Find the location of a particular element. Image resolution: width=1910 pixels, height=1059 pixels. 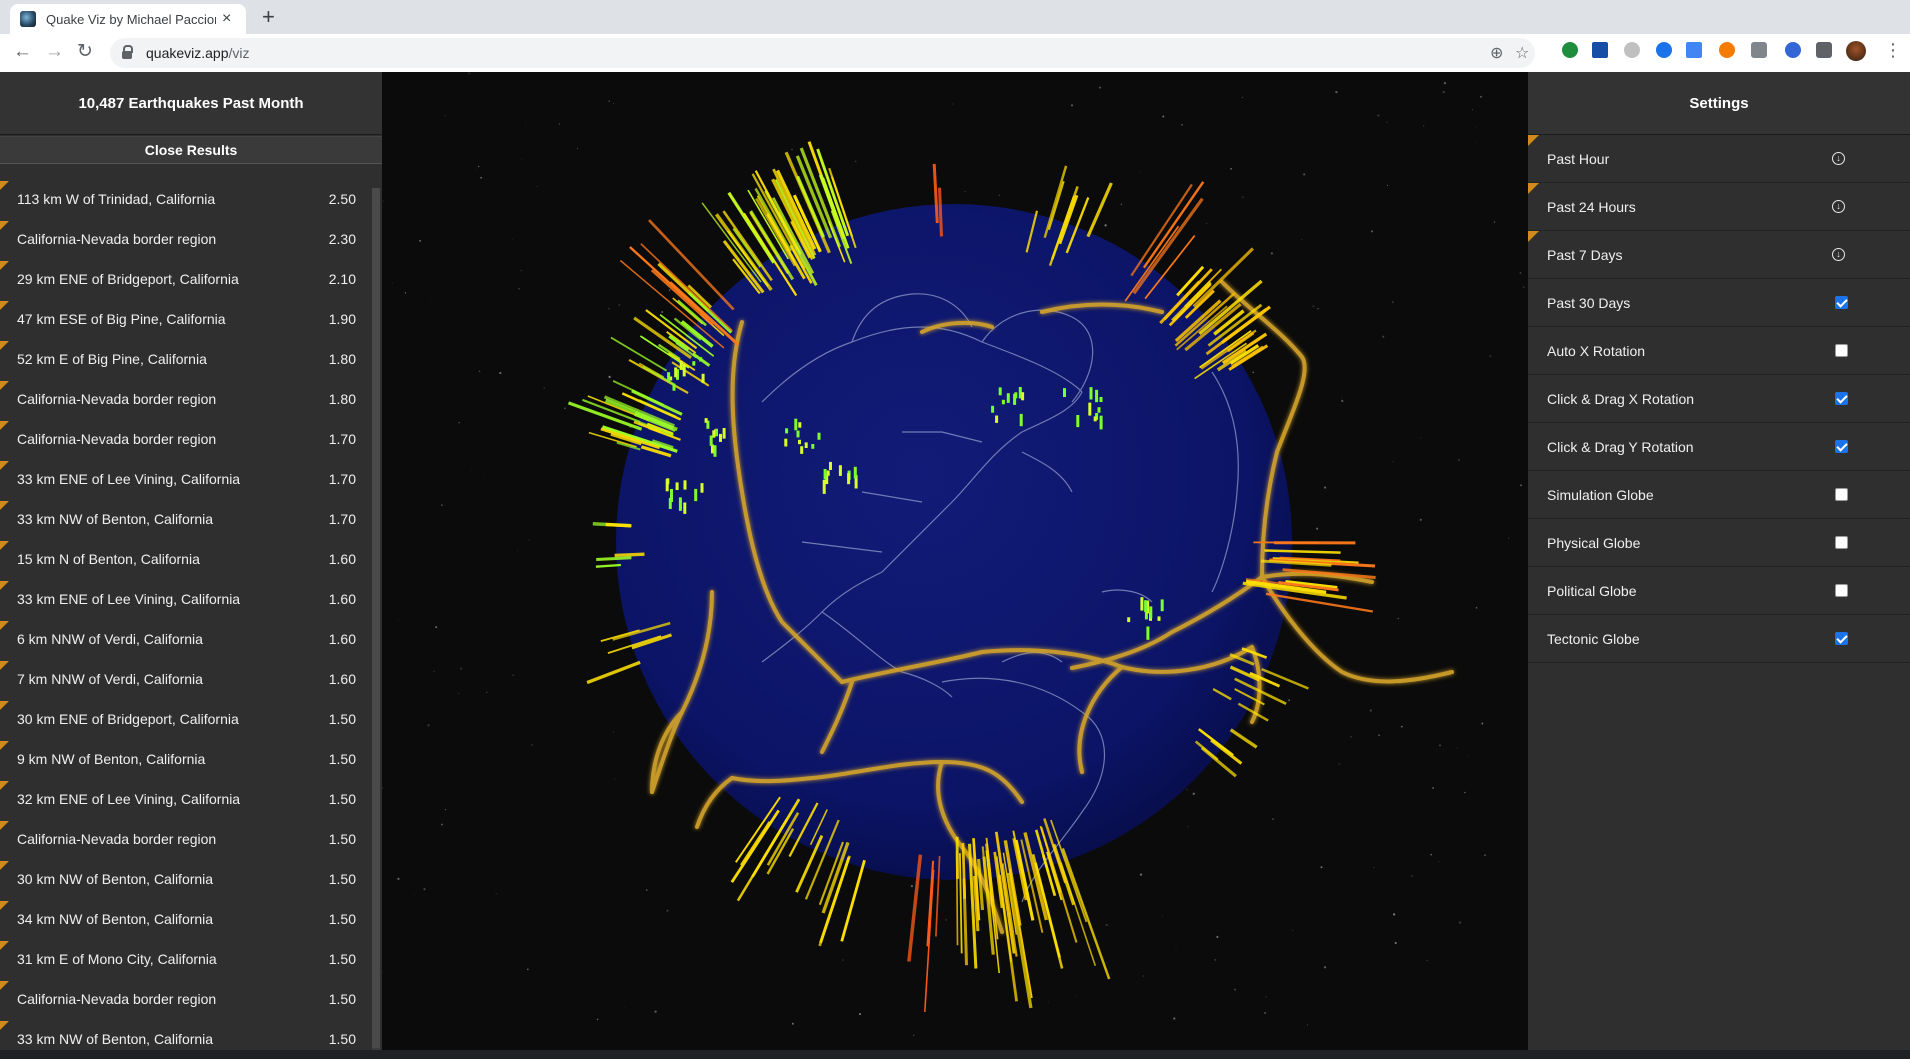

setting-label: Physical Globe is located at coordinates (1691, 543).